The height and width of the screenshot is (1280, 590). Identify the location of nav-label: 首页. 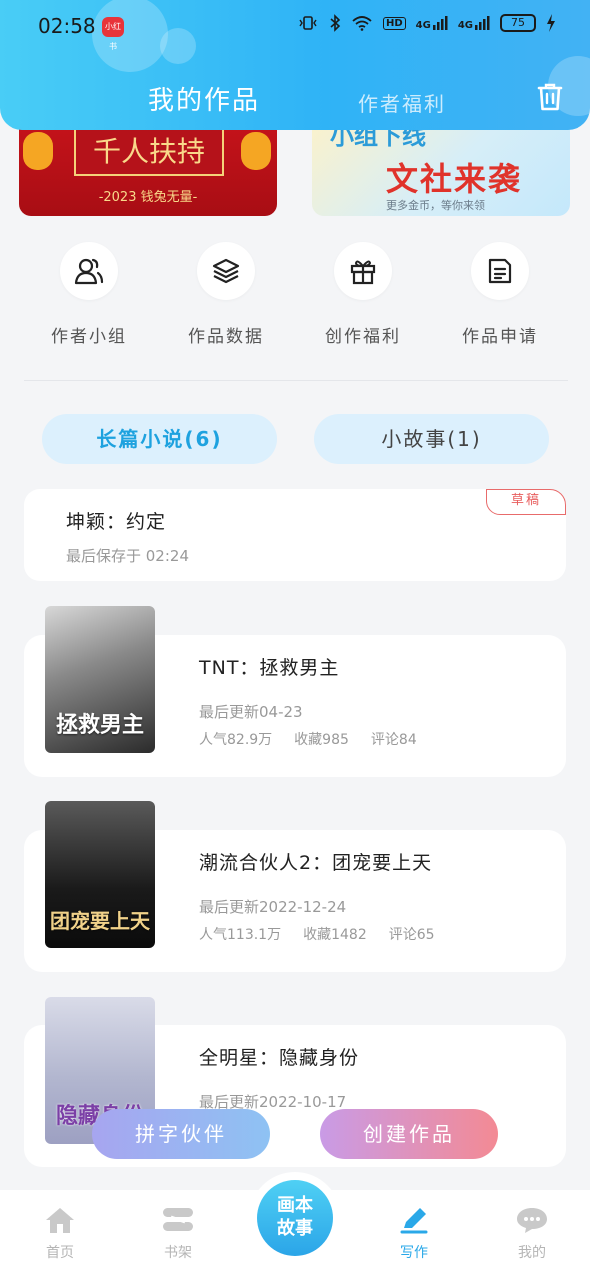
(60, 1253).